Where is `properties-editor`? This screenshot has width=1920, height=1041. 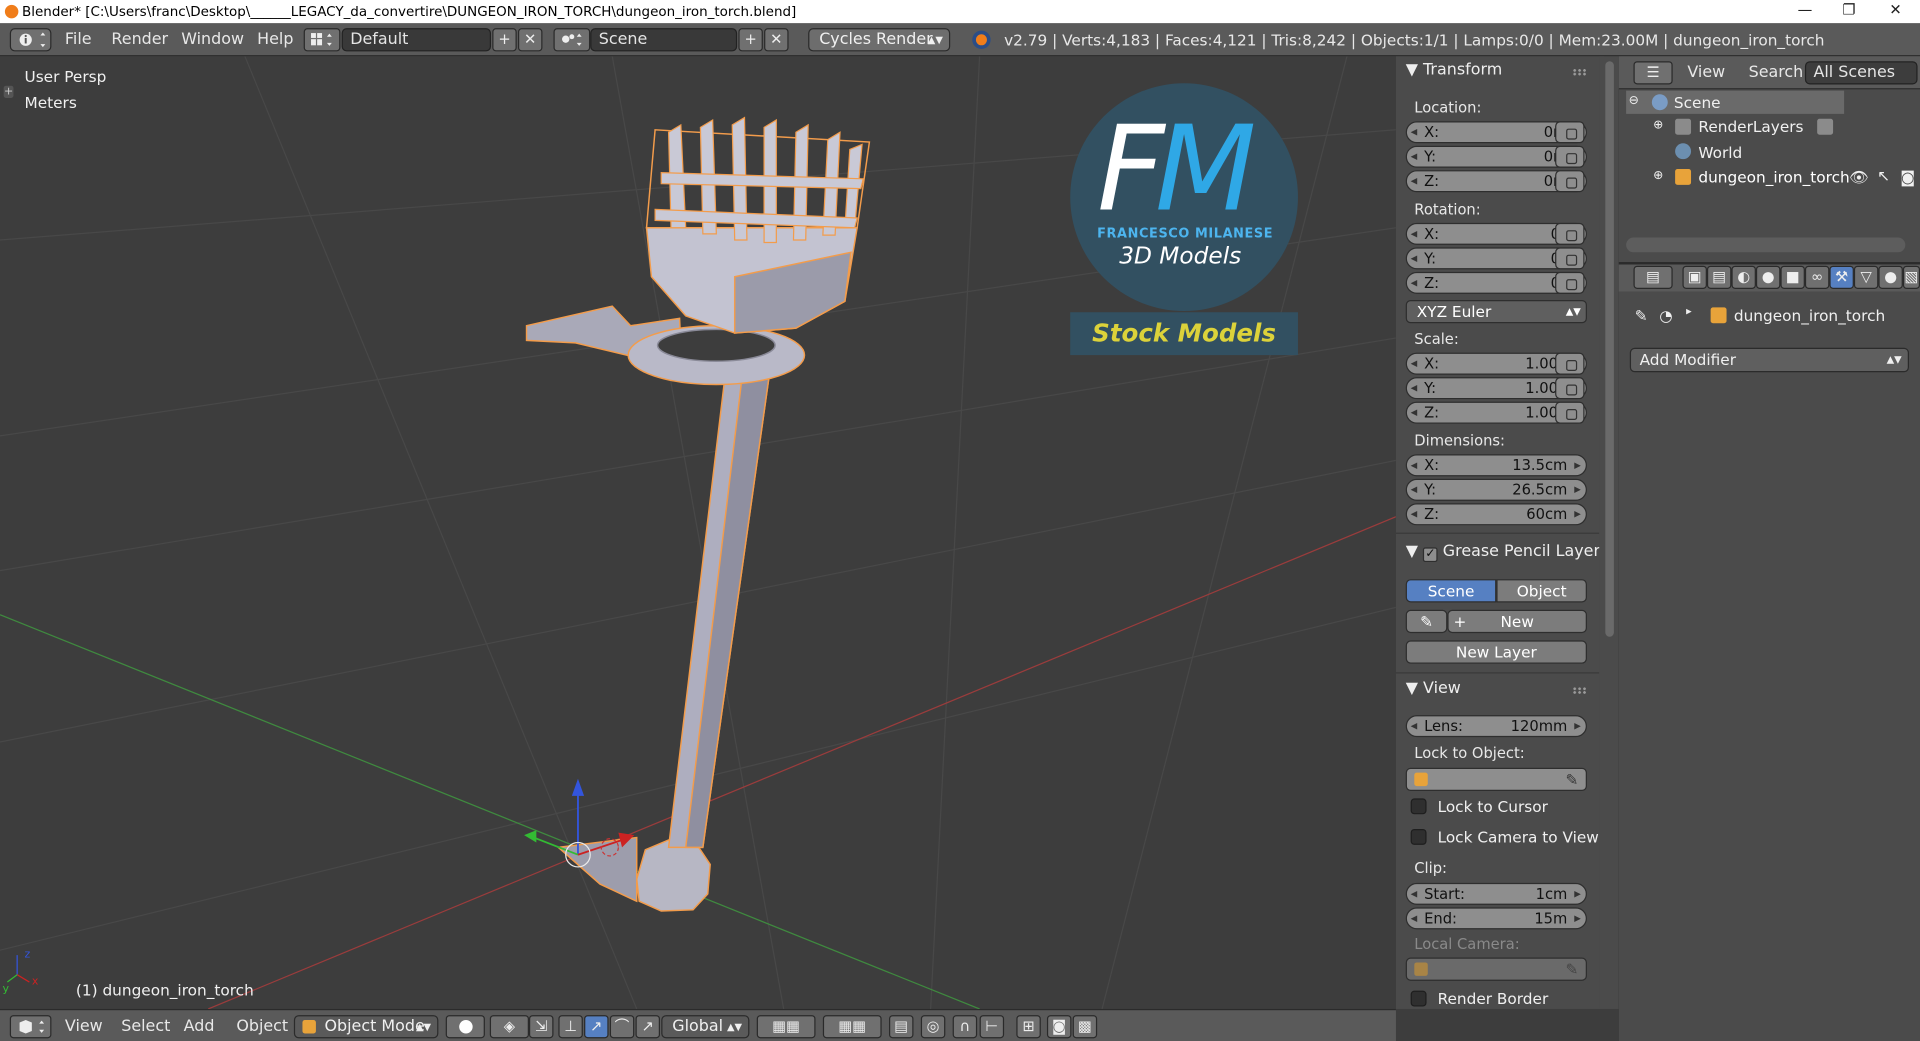 properties-editor is located at coordinates (1769, 651).